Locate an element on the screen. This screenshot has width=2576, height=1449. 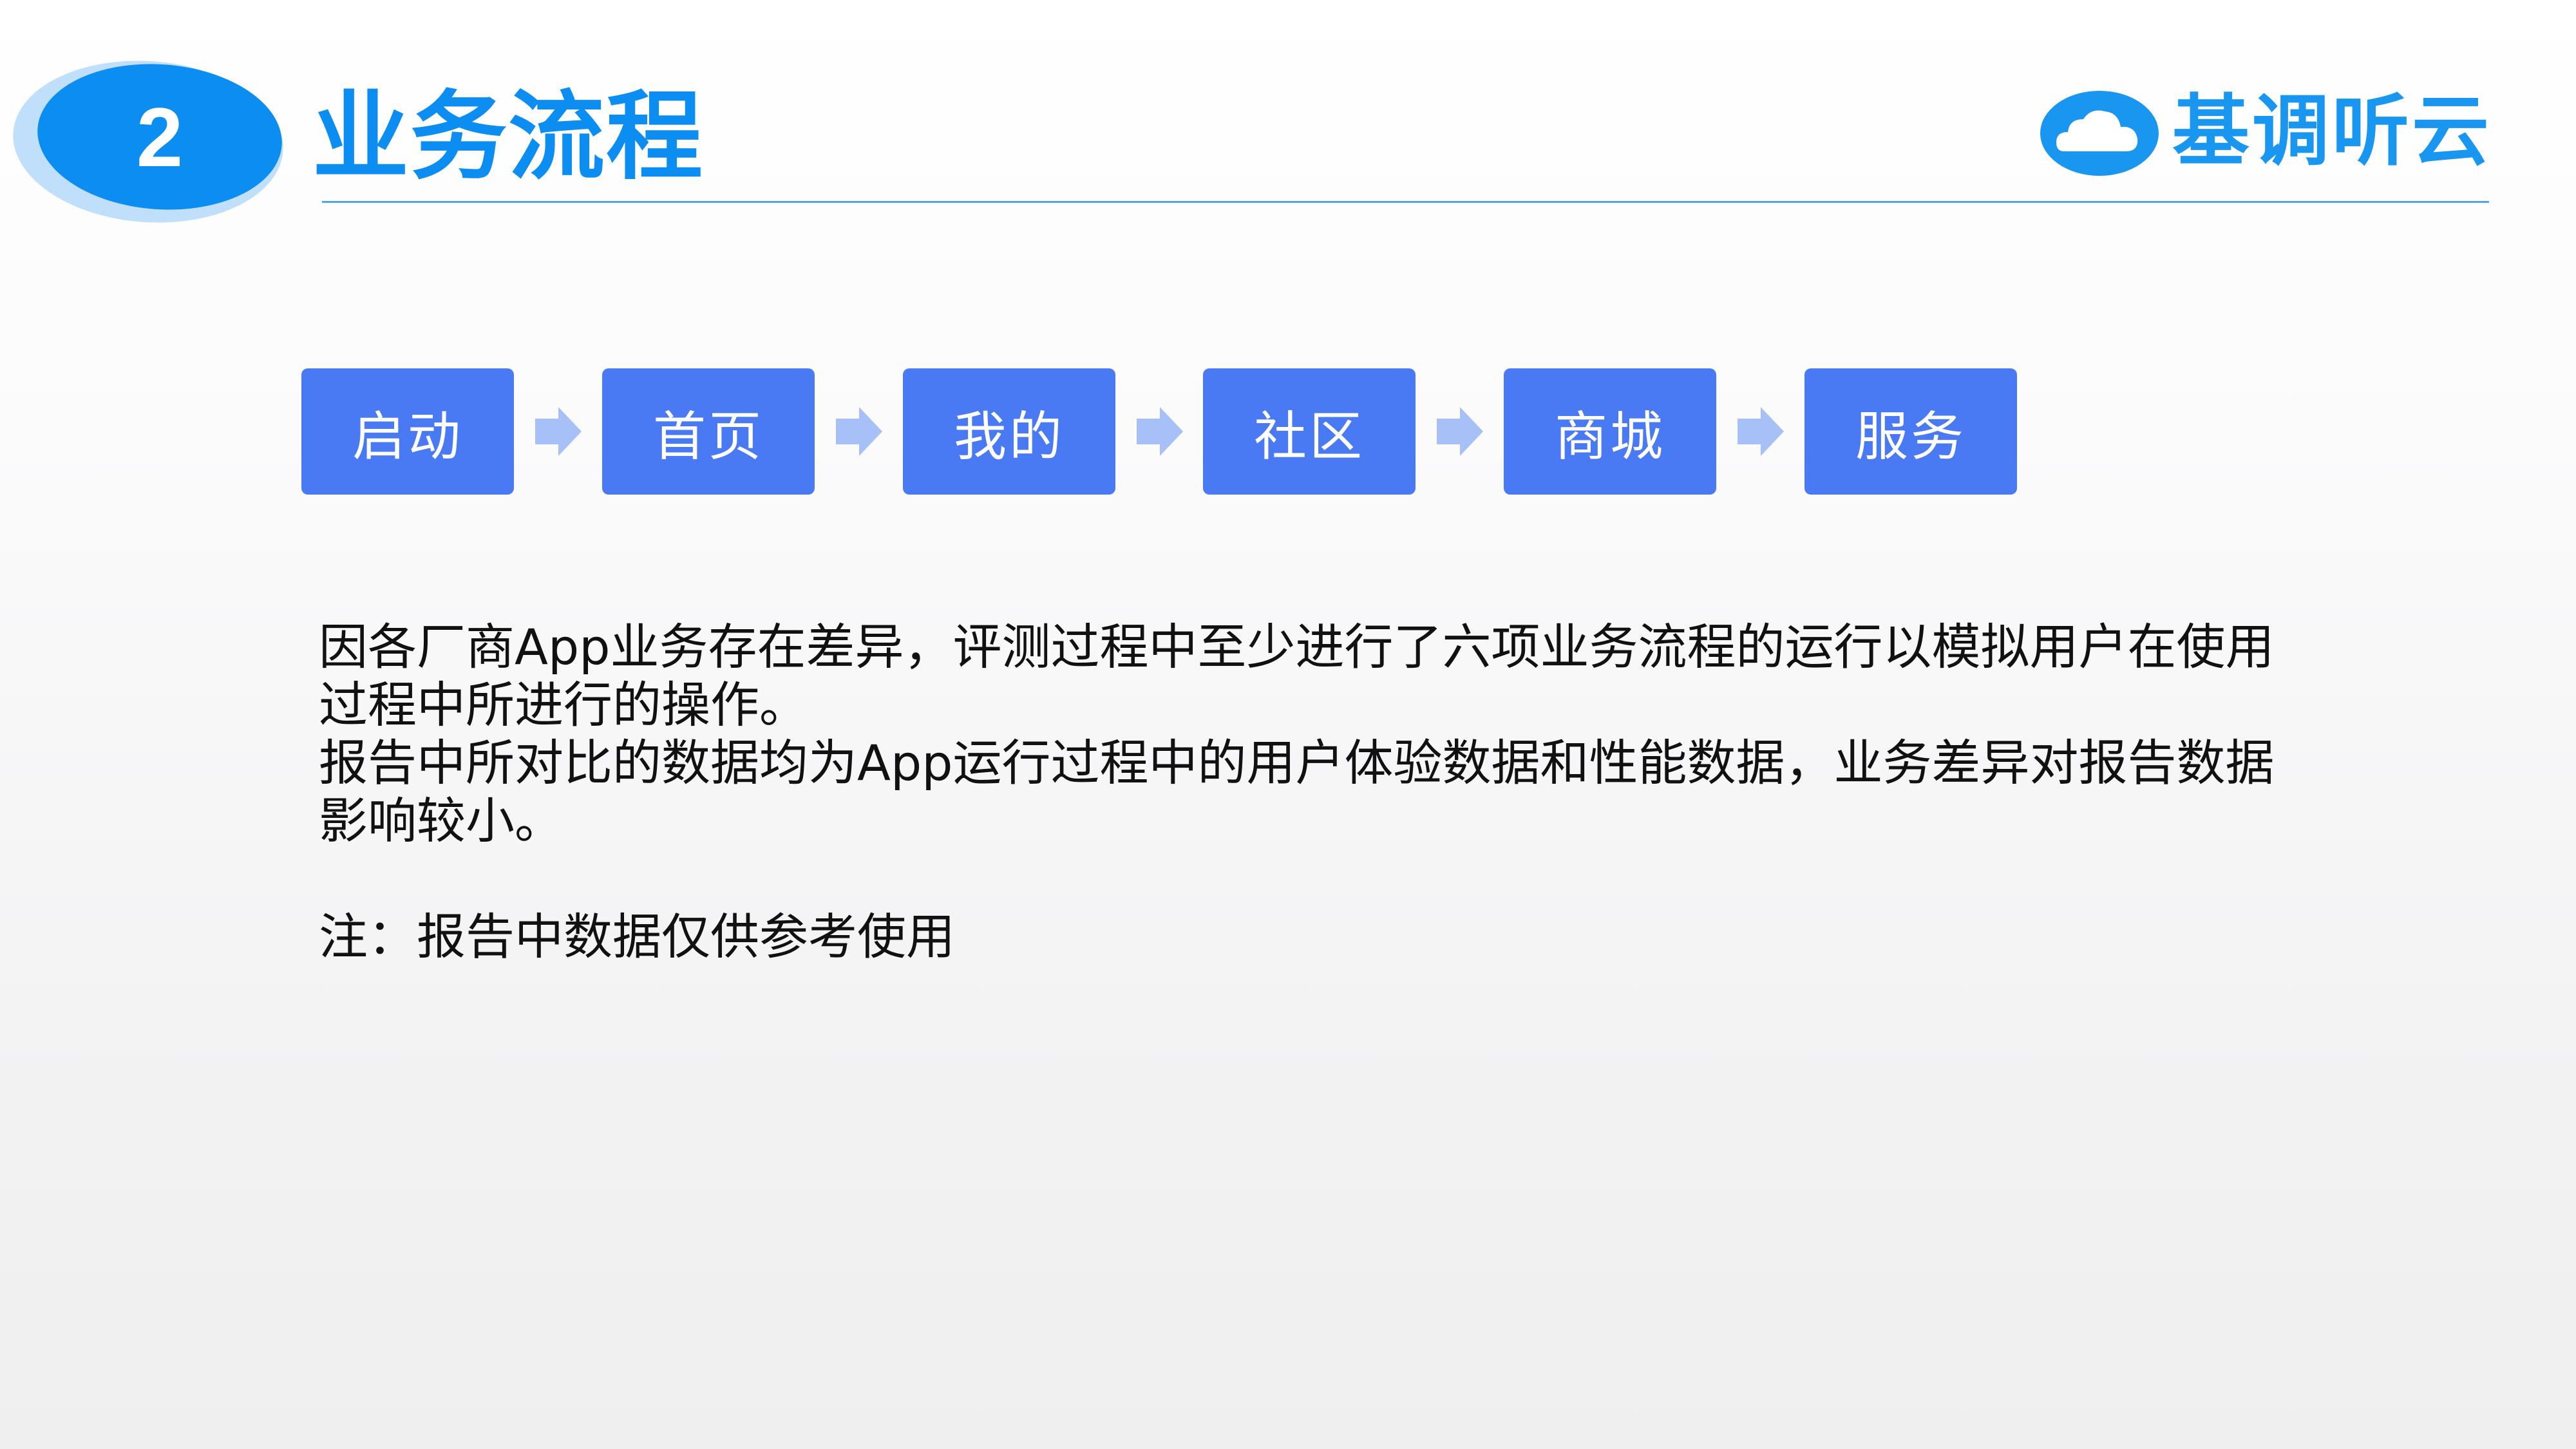
section-number: 2 is located at coordinates (160, 137).